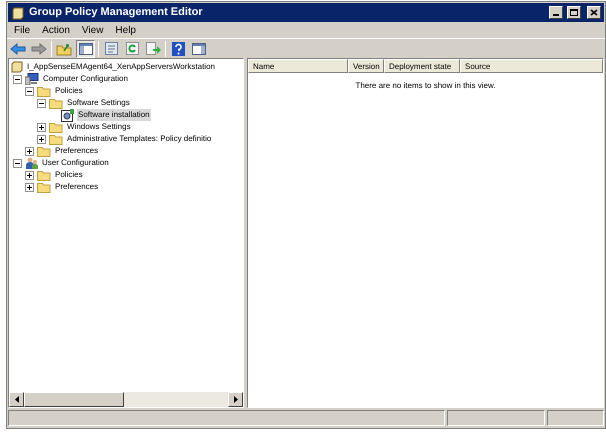 The width and height of the screenshot is (606, 433). What do you see at coordinates (153, 49) in the screenshot?
I see `export-button` at bounding box center [153, 49].